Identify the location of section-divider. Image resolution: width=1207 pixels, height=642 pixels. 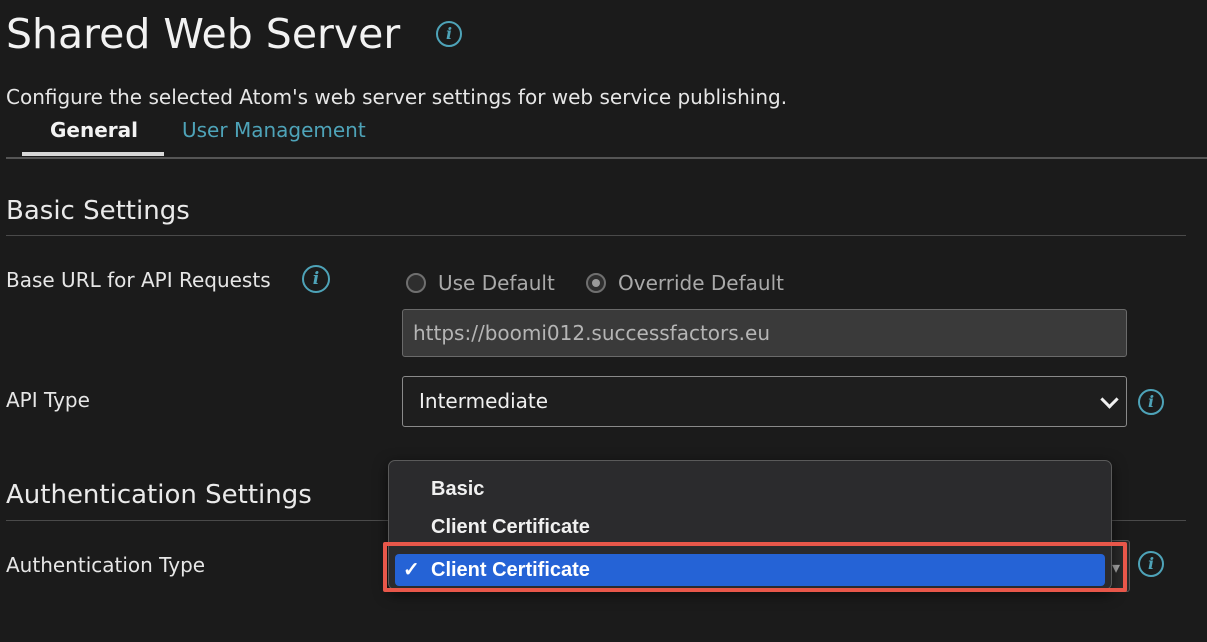
(596, 235).